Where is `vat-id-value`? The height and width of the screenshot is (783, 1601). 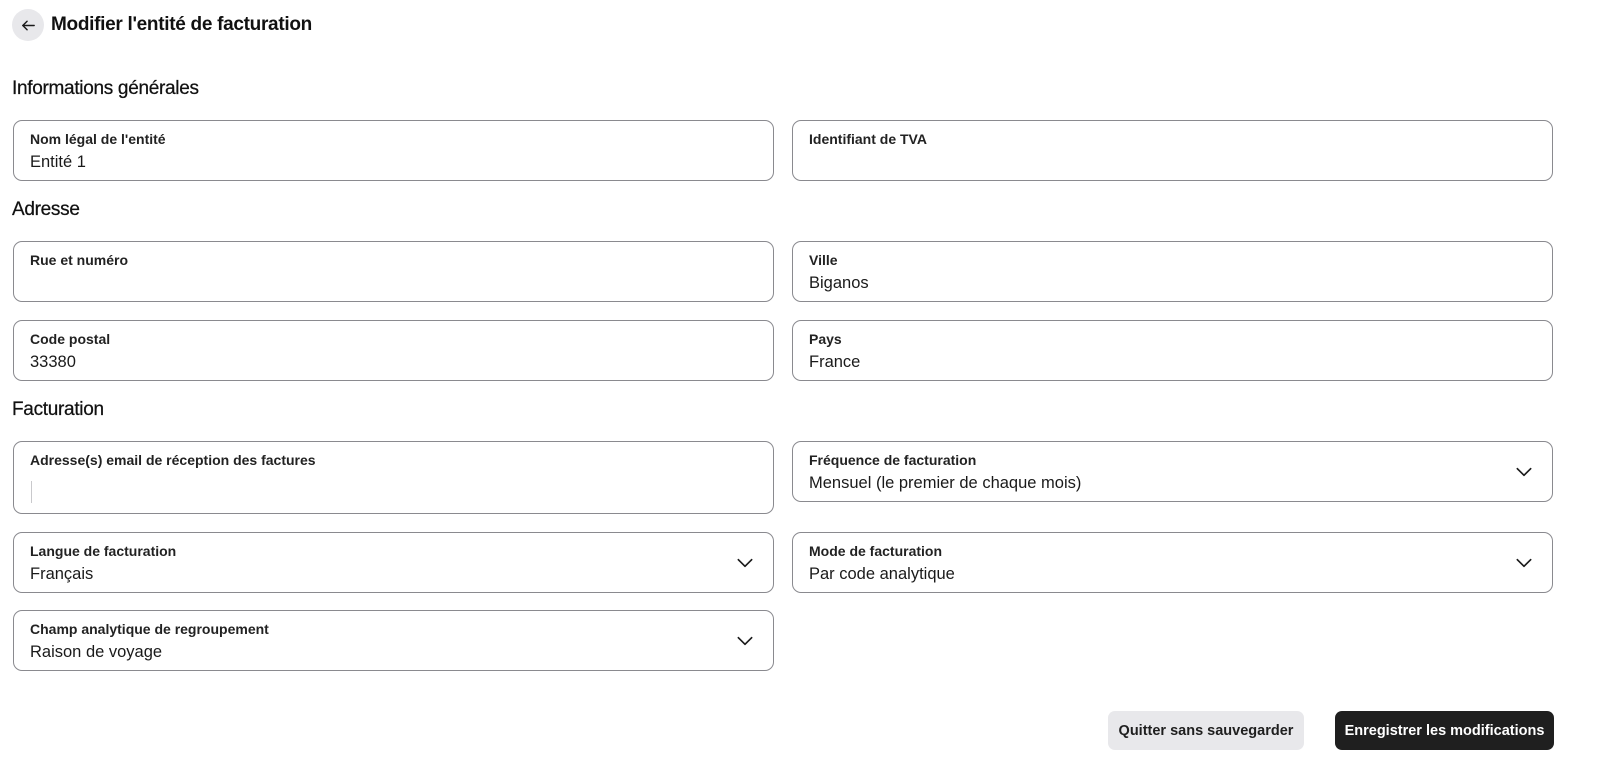 vat-id-value is located at coordinates (1172, 162).